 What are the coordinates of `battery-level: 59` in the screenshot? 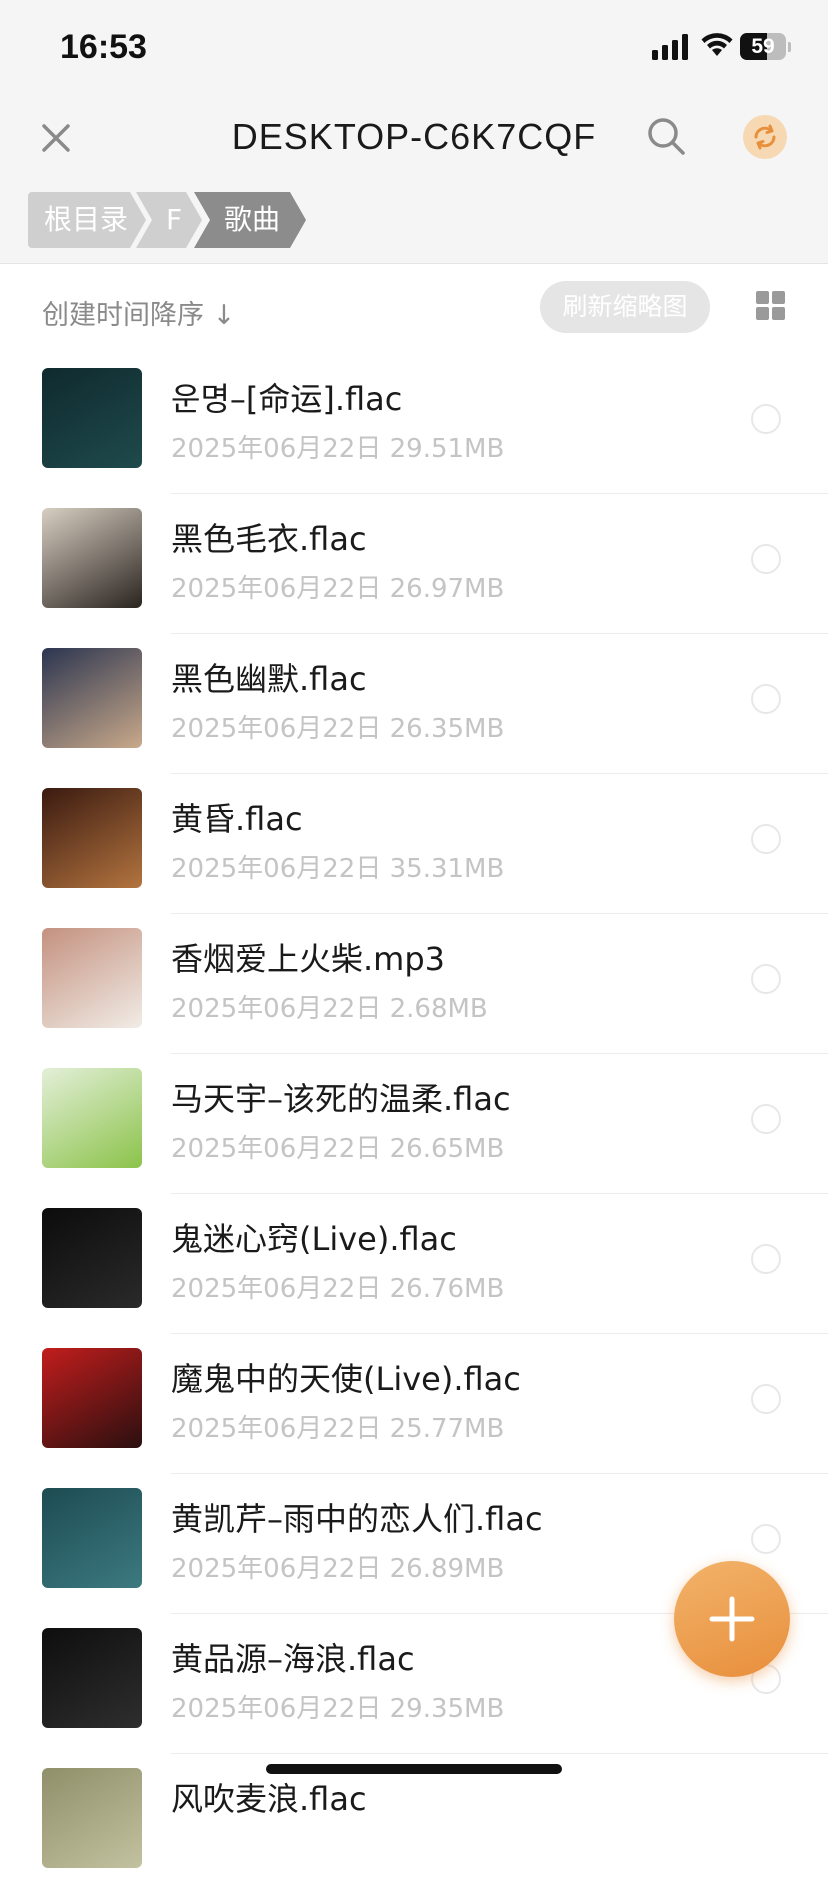 It's located at (763, 46).